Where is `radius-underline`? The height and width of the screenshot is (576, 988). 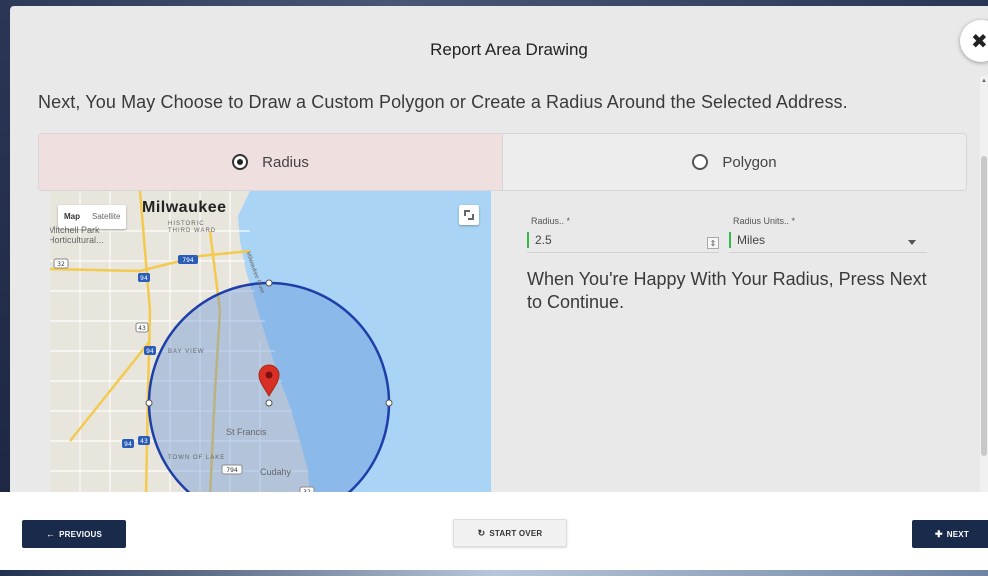 radius-underline is located at coordinates (623, 252).